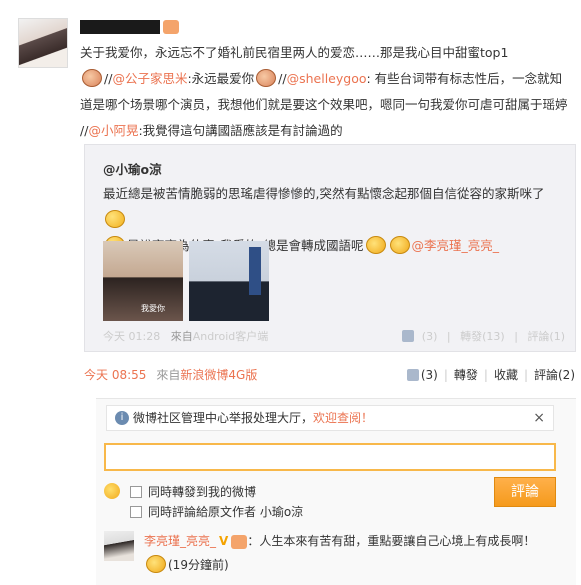 The image size is (581, 585). What do you see at coordinates (490, 374) in the screenshot?
I see `post-actions: (3) | 轉發 | 收藏 | 評論(2)` at bounding box center [490, 374].